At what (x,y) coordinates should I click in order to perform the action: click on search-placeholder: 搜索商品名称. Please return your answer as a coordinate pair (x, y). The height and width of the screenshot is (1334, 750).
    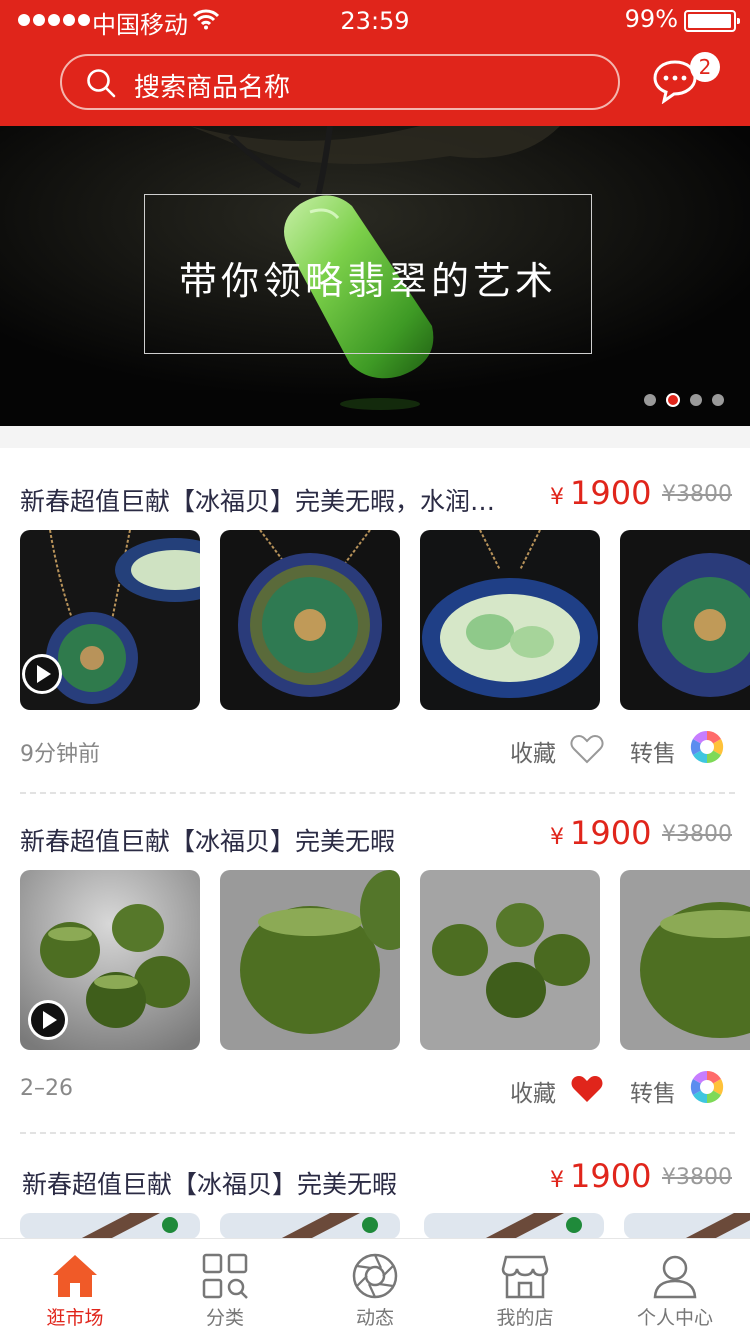
    Looking at the image, I should click on (212, 88).